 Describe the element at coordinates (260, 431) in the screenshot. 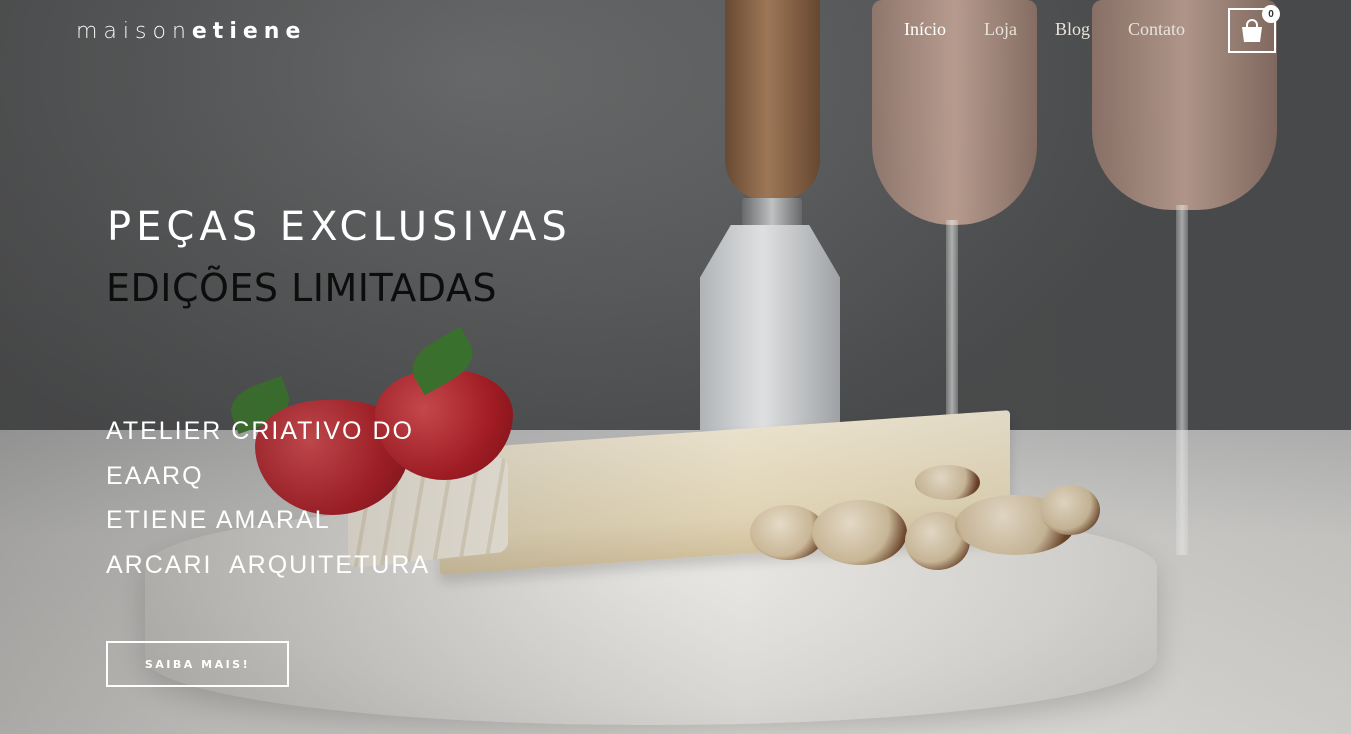

I see `tagline-line: ATELIER CRIATIVO DO` at that location.